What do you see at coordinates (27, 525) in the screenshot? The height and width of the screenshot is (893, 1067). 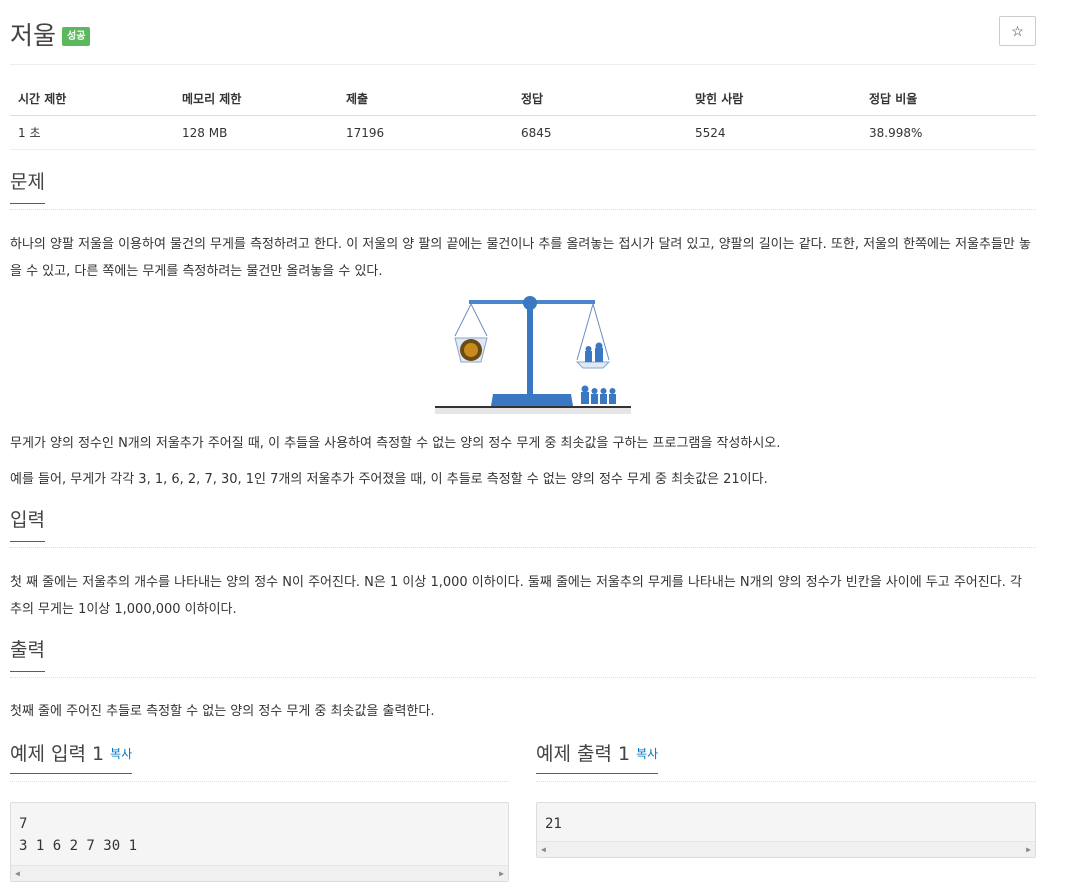 I see `input-section-title: 입력` at bounding box center [27, 525].